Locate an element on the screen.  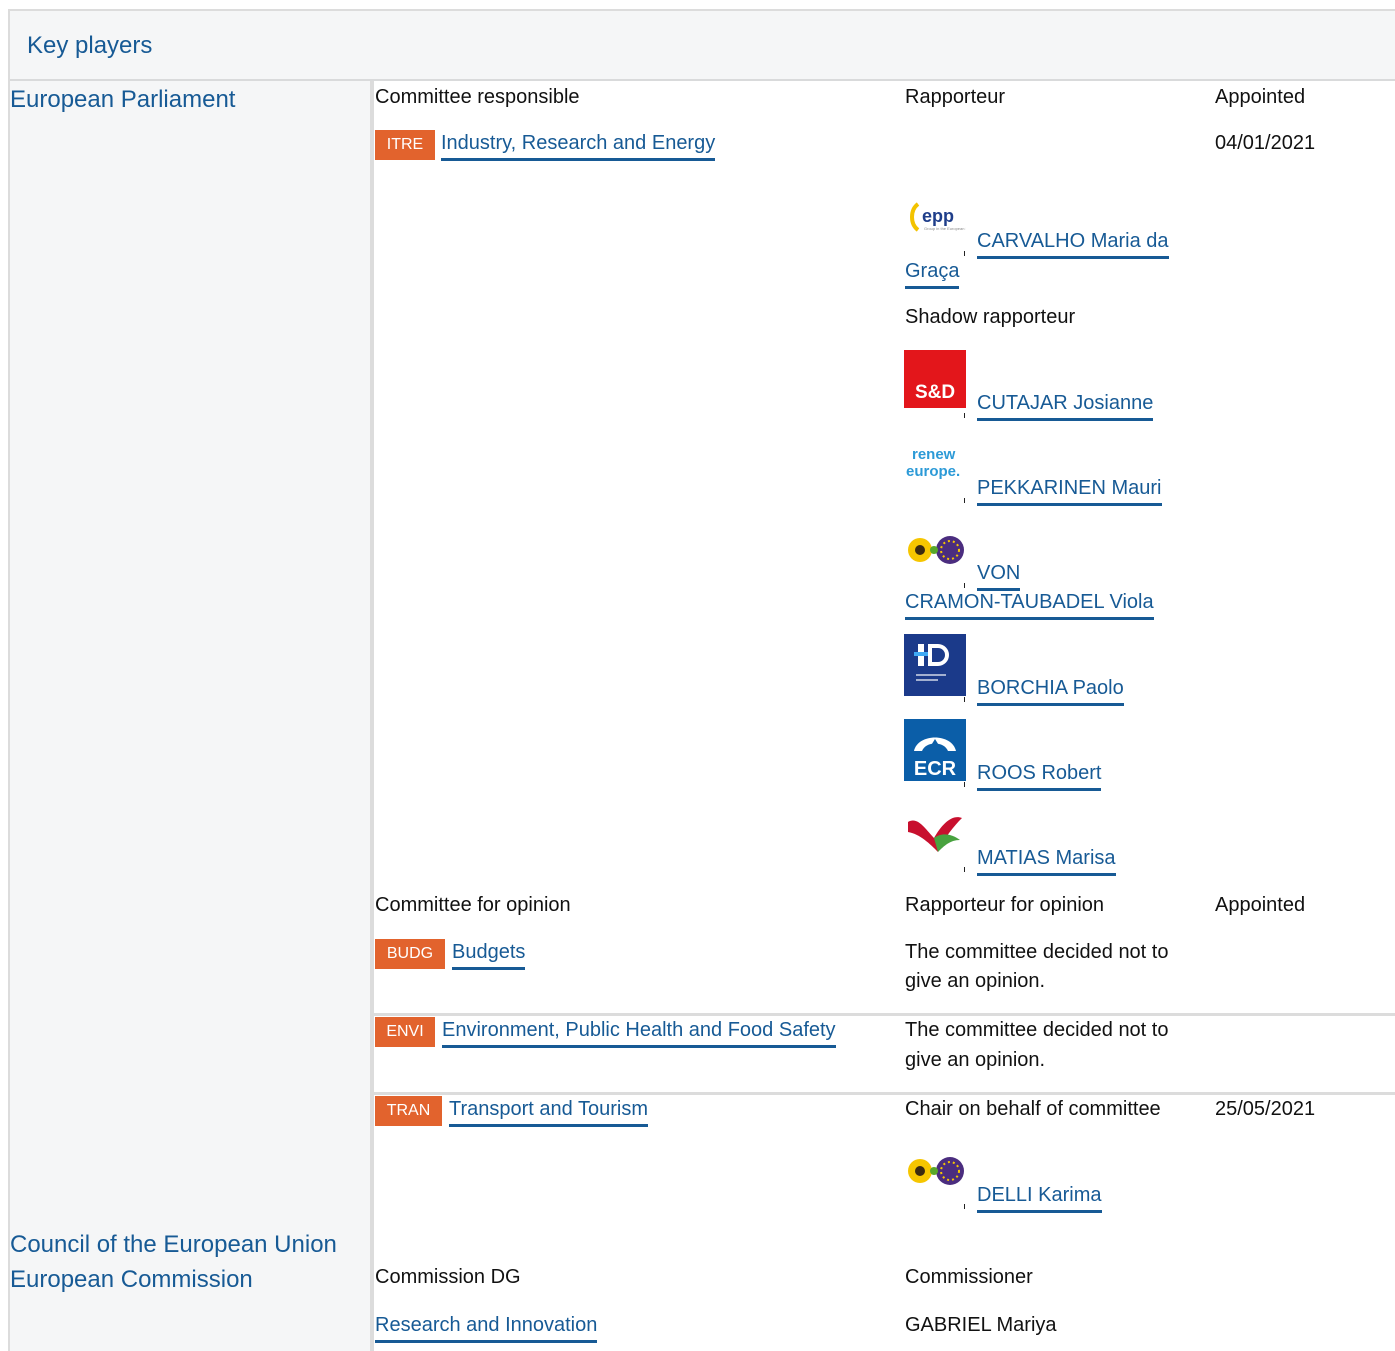
shadow-rapporteur-cutajar: CUTAJAR Josianne is located at coordinates (1065, 404).